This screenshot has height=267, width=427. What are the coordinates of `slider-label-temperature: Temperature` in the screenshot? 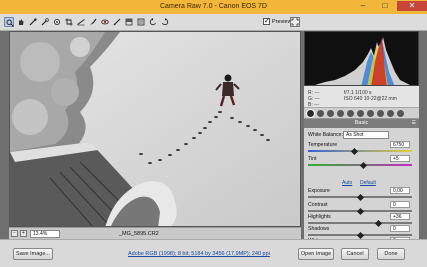 It's located at (323, 145).